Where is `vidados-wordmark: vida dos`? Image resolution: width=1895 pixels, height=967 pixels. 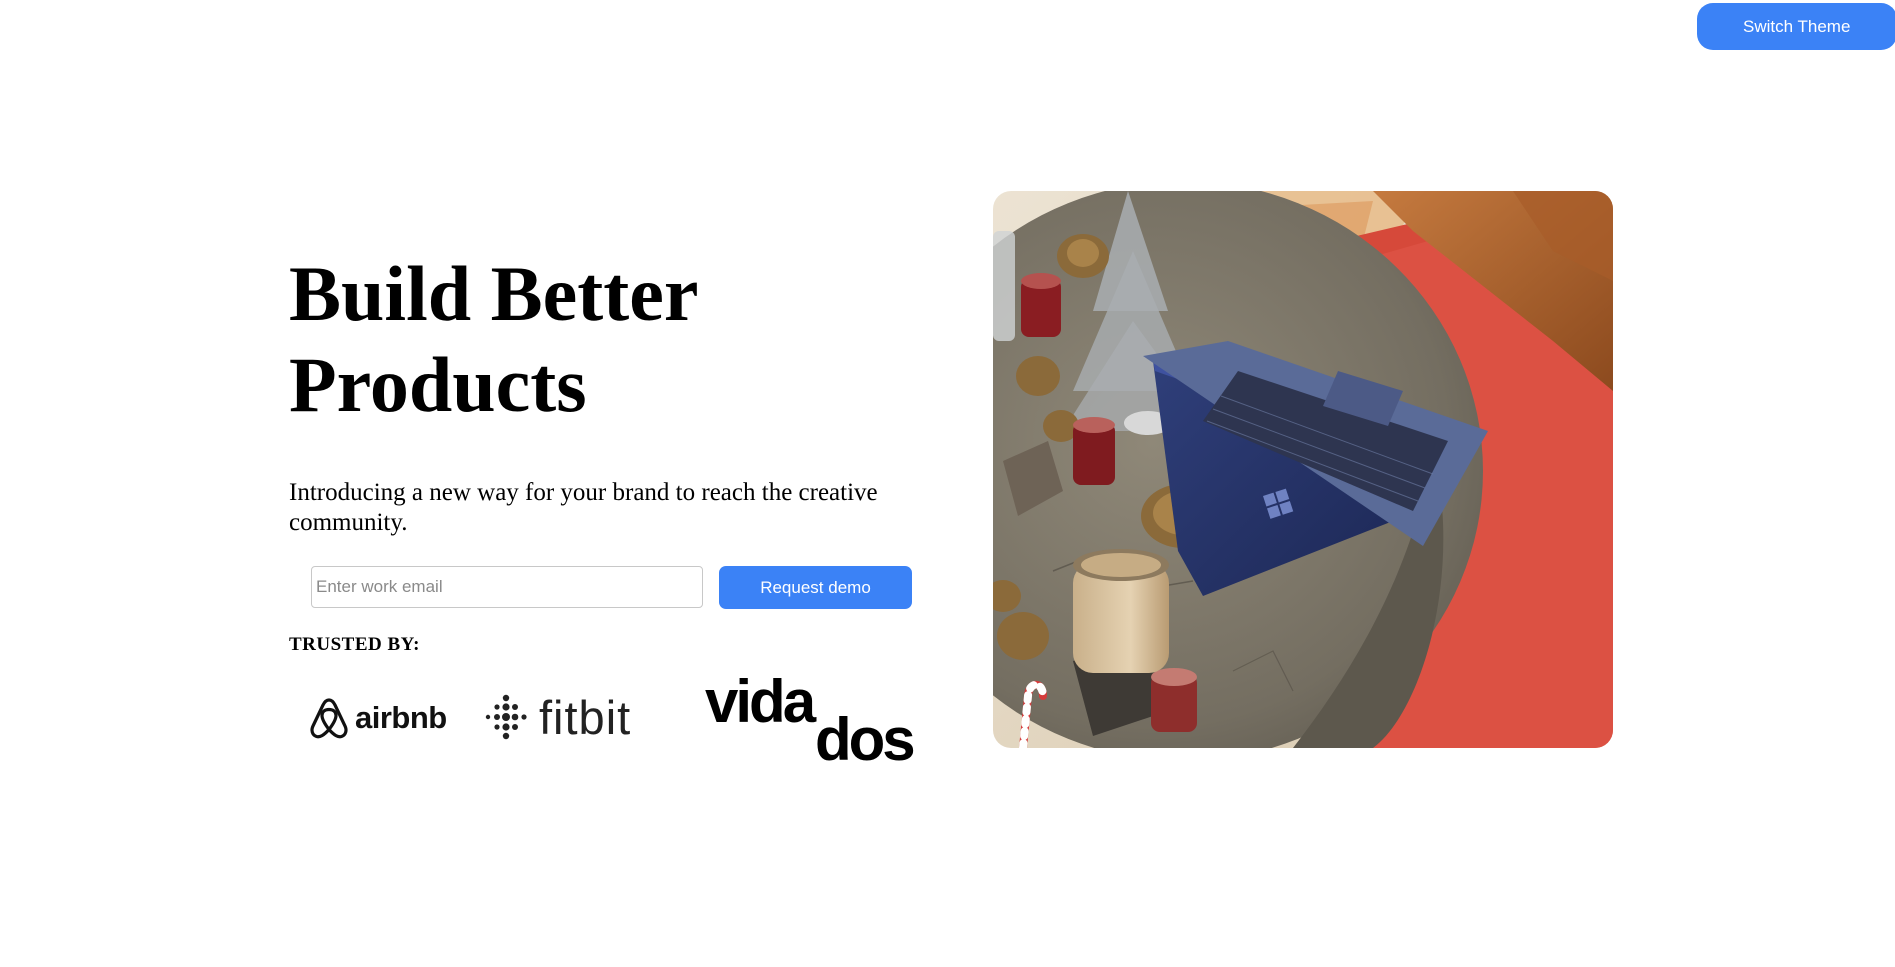
vidados-wordmark: vida dos is located at coordinates (810, 718).